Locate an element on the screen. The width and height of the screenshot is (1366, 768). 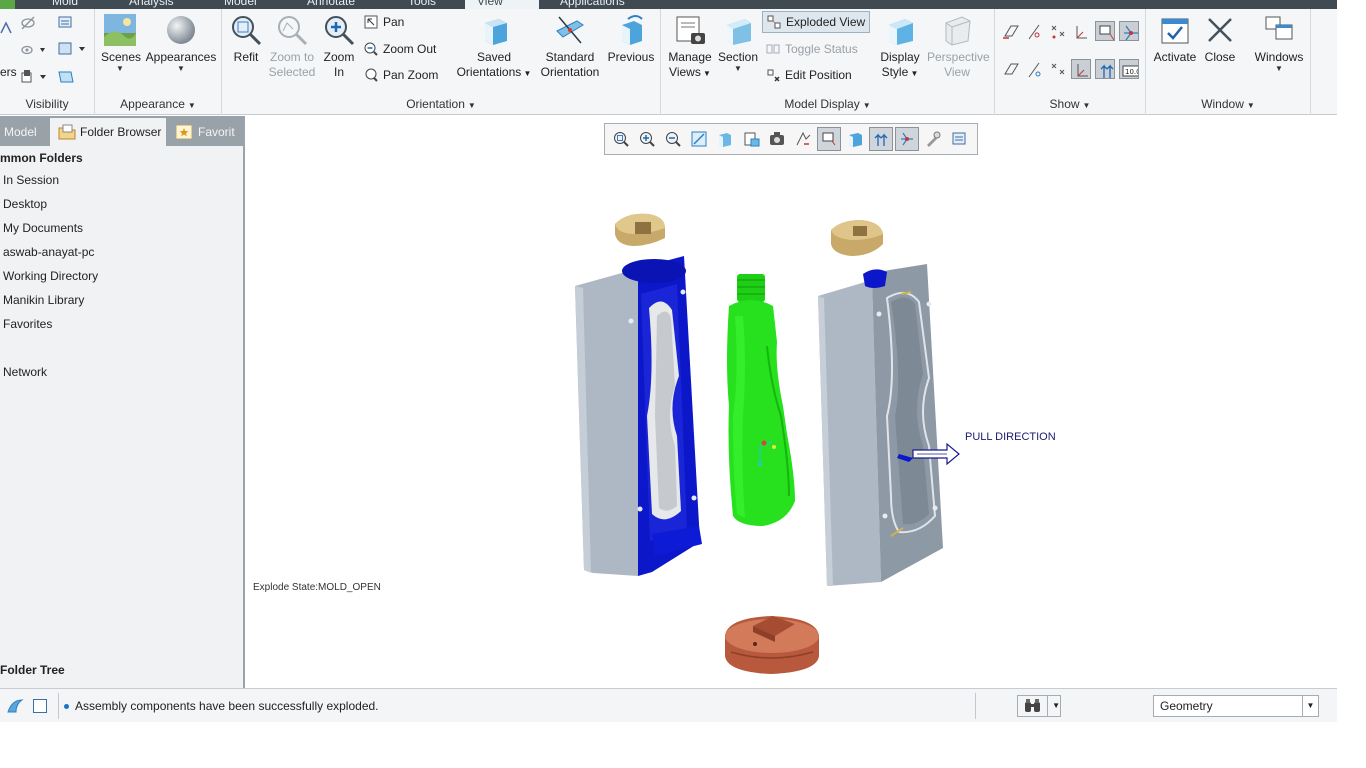
folder-in-session: In Session is located at coordinates (31, 180).